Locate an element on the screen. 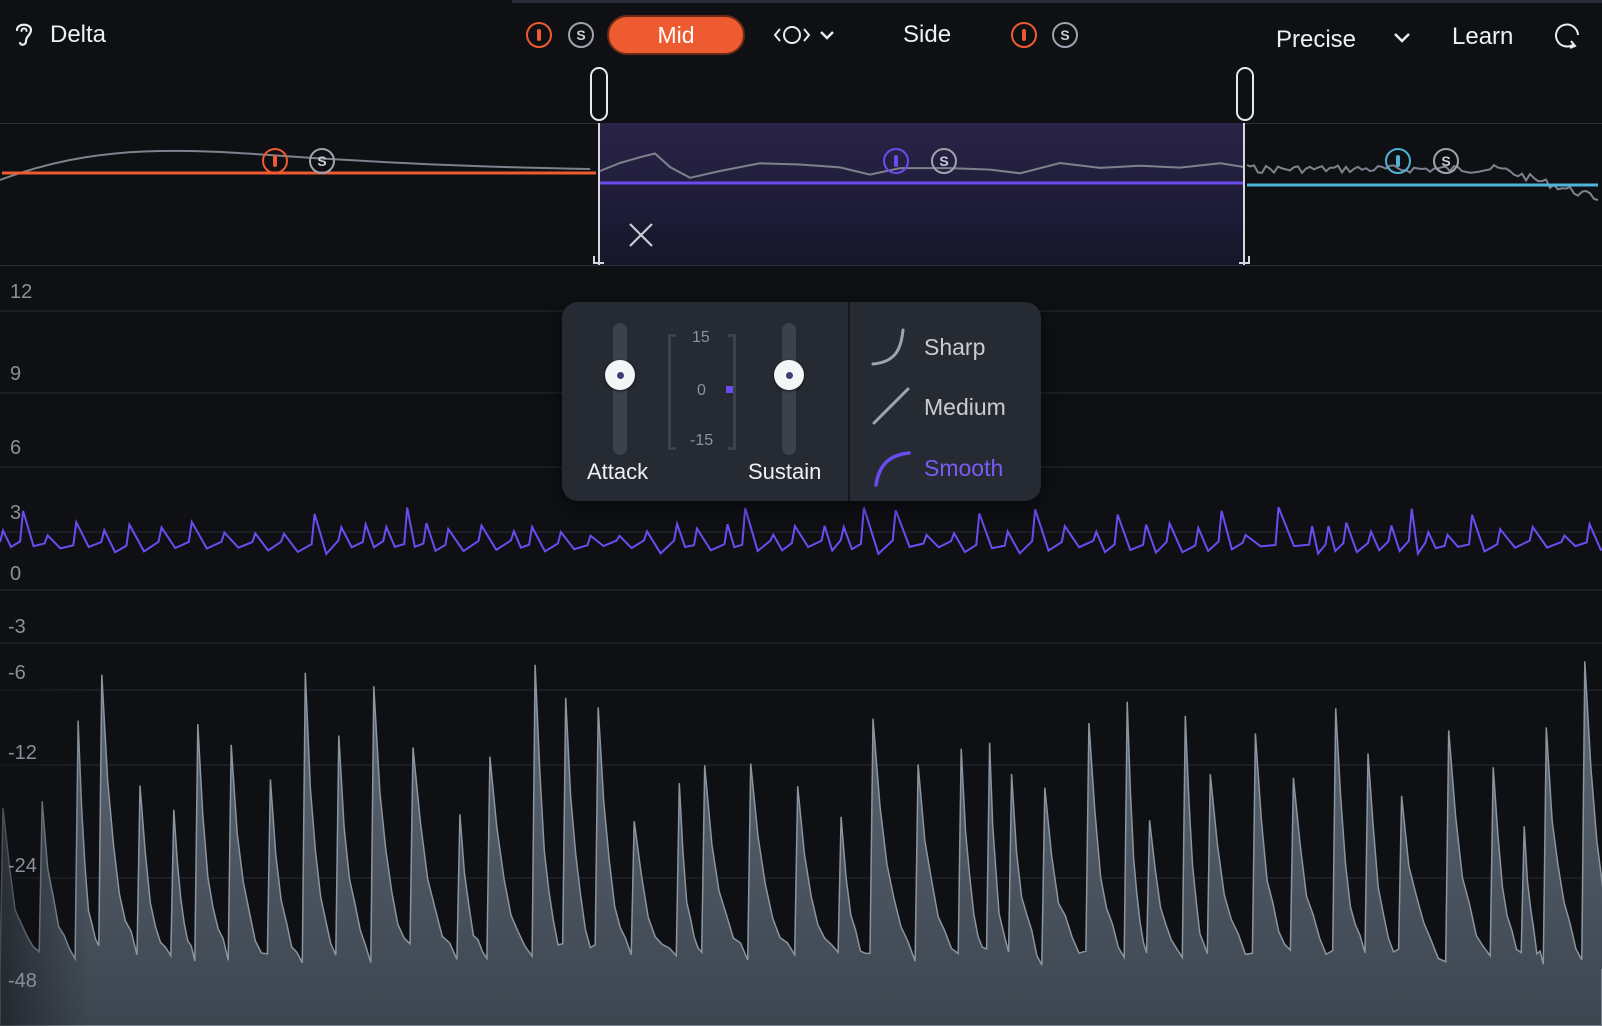 This screenshot has height=1026, width=1602. db-label: 6 is located at coordinates (16, 448).